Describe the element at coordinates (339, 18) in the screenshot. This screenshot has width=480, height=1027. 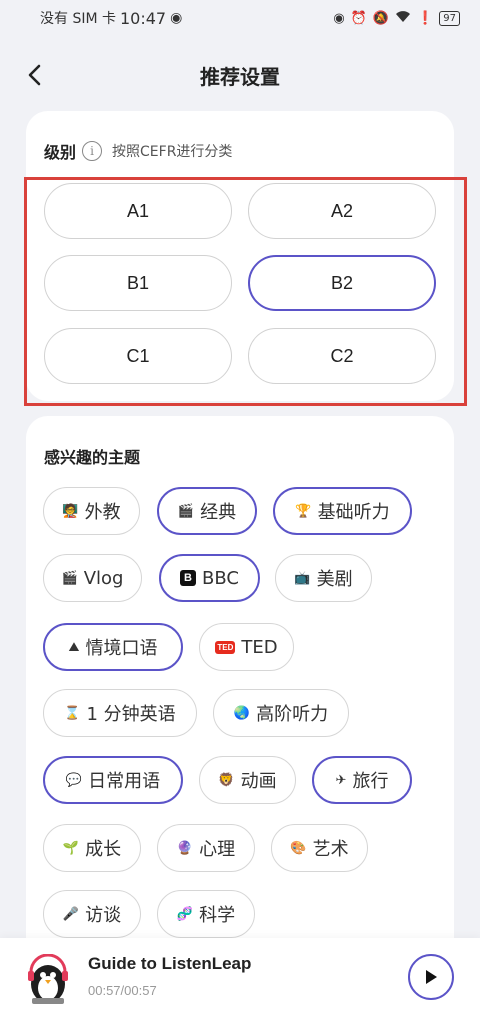
I see `eye-comfort-icon: ◉` at that location.